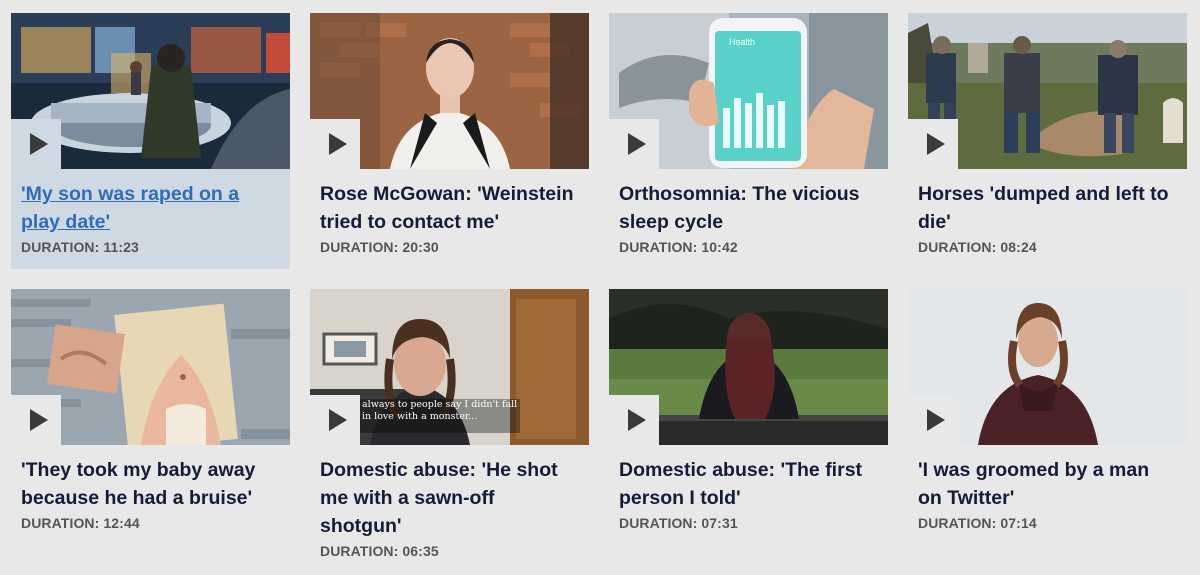 The height and width of the screenshot is (575, 1200). What do you see at coordinates (977, 523) in the screenshot?
I see `video-duration: DURATION: 07:14` at bounding box center [977, 523].